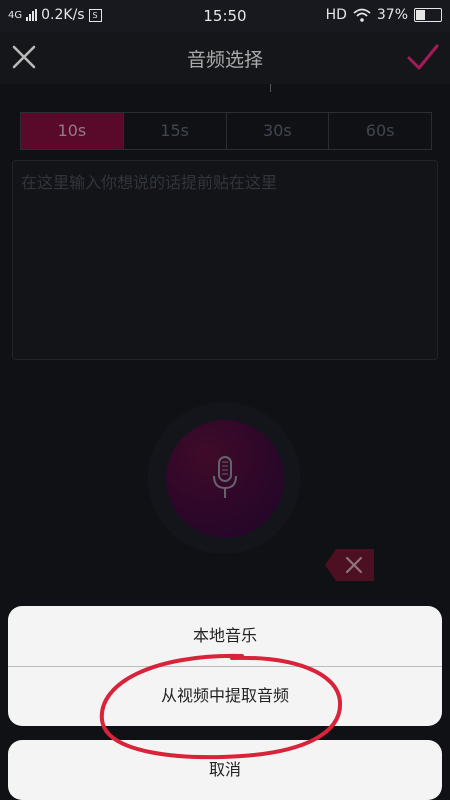  I want to click on wifi-icon, so click(362, 15).